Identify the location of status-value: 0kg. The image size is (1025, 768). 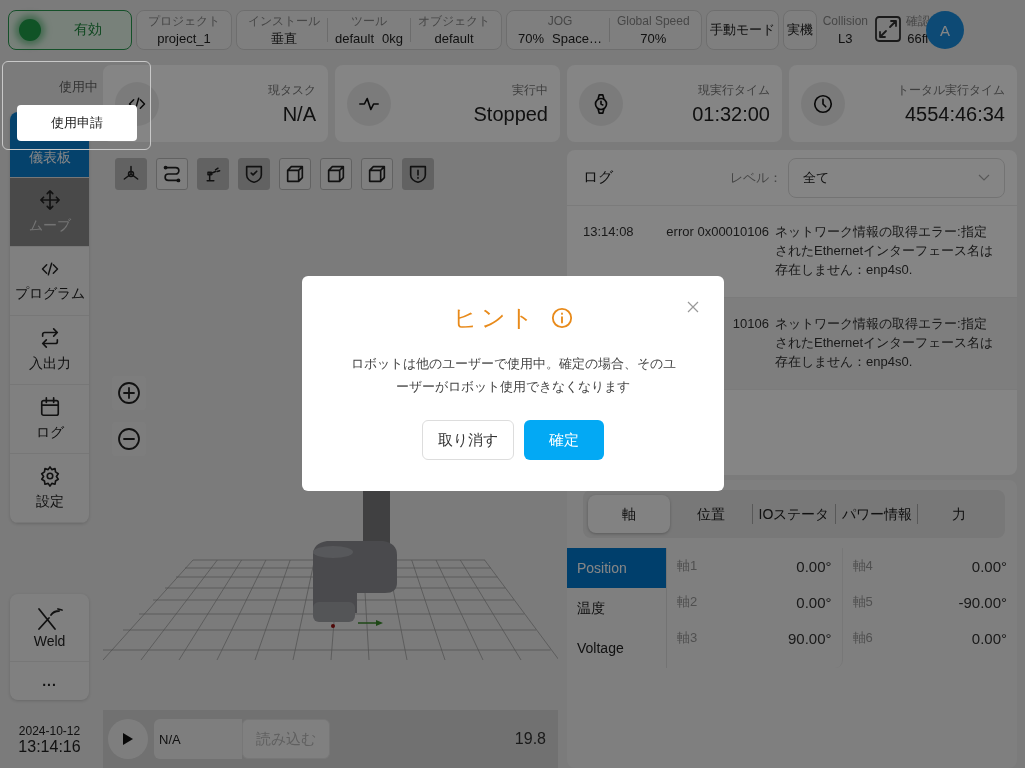
(392, 38).